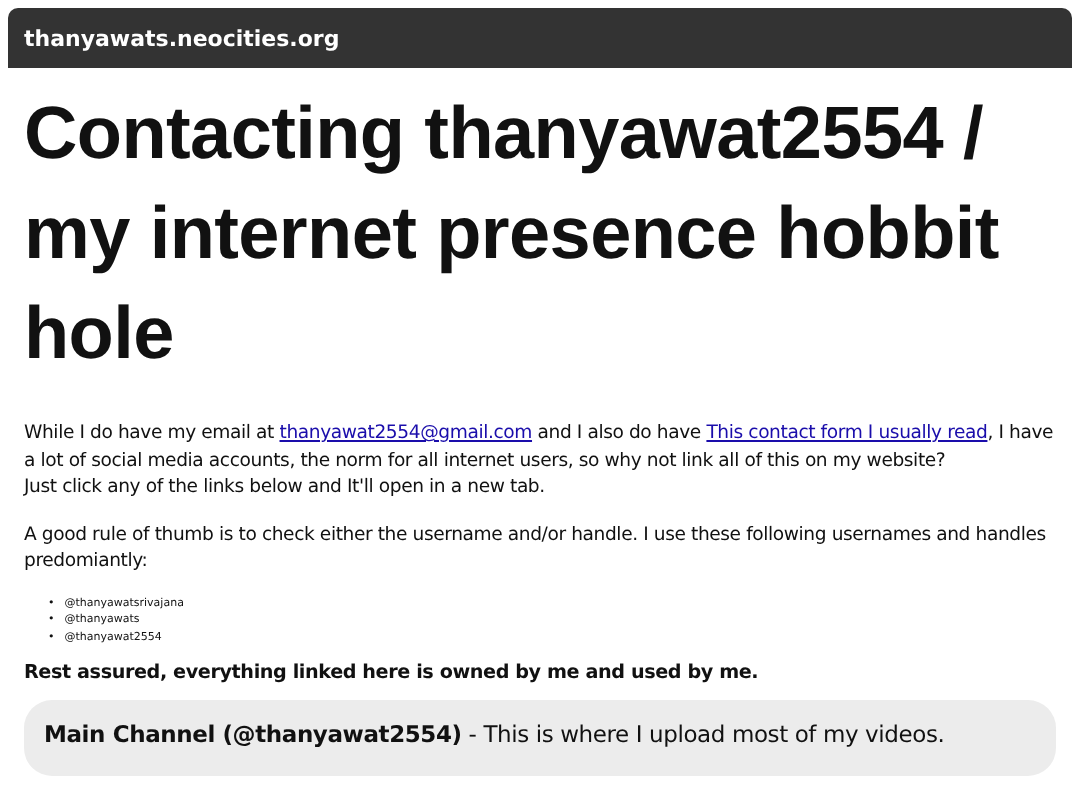 The width and height of the screenshot is (1080, 810). Describe the element at coordinates (847, 433) in the screenshot. I see `contact-form-link: This contact form I usually read` at that location.